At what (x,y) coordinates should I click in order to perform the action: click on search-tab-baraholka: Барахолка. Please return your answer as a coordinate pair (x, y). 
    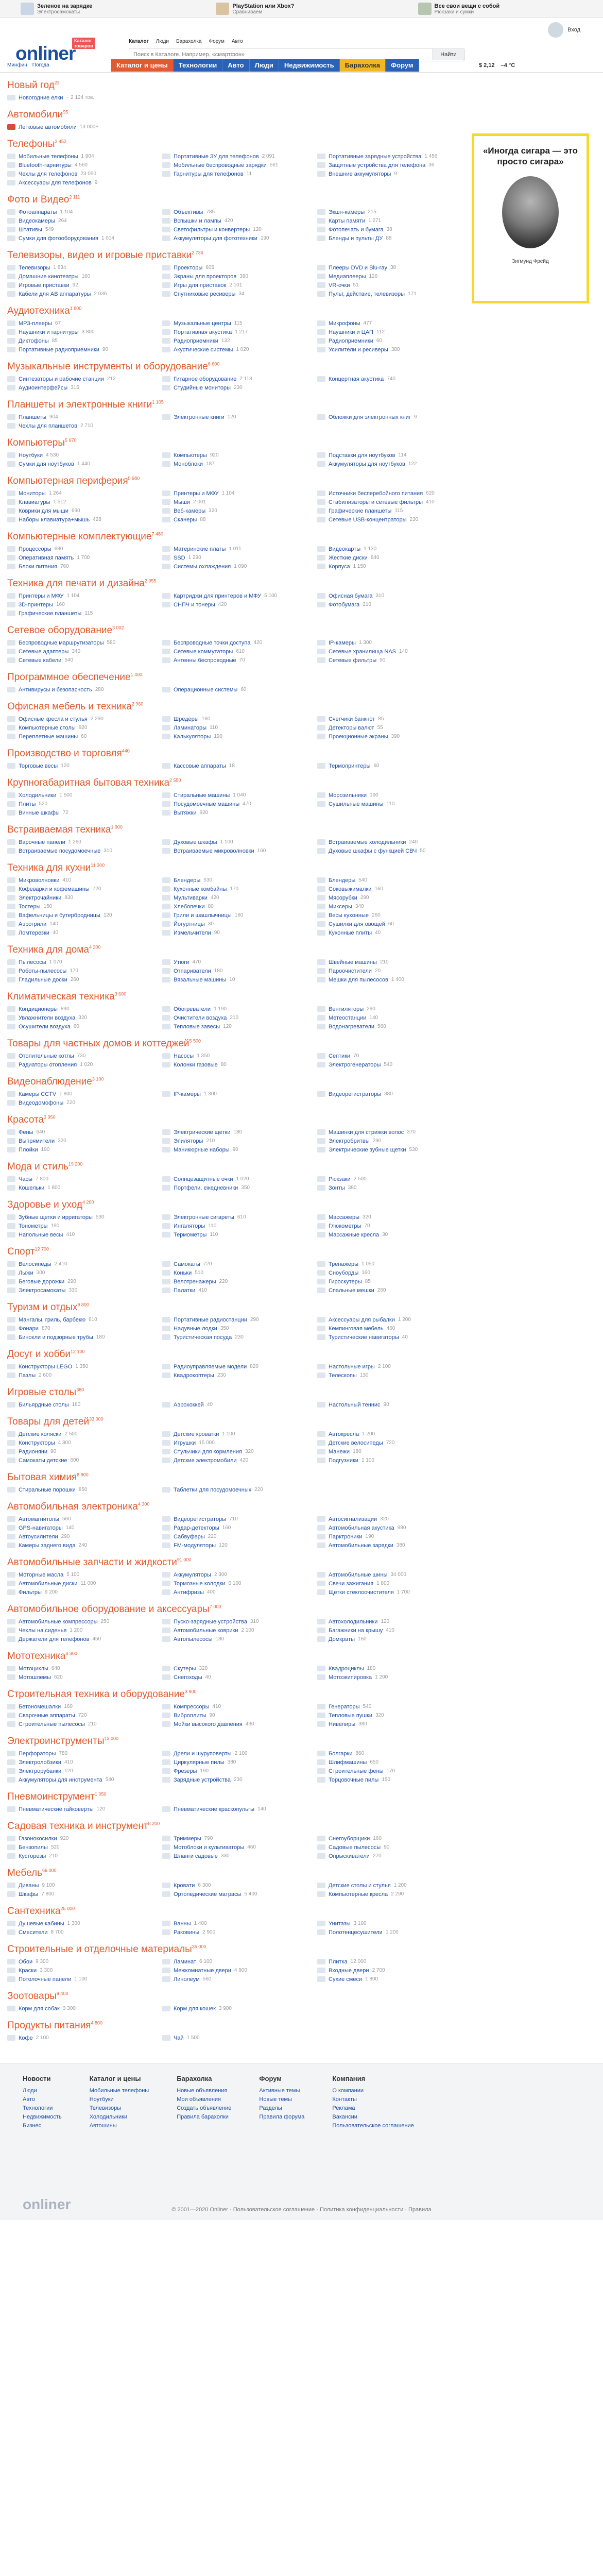
    Looking at the image, I should click on (188, 41).